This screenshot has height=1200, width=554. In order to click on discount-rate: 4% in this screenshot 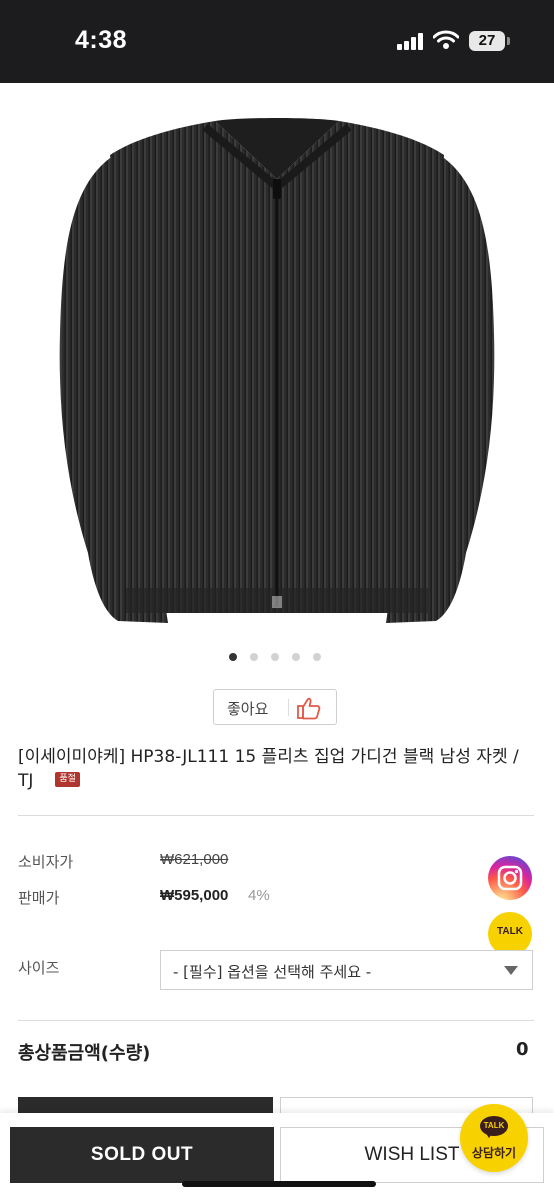, I will do `click(259, 895)`.